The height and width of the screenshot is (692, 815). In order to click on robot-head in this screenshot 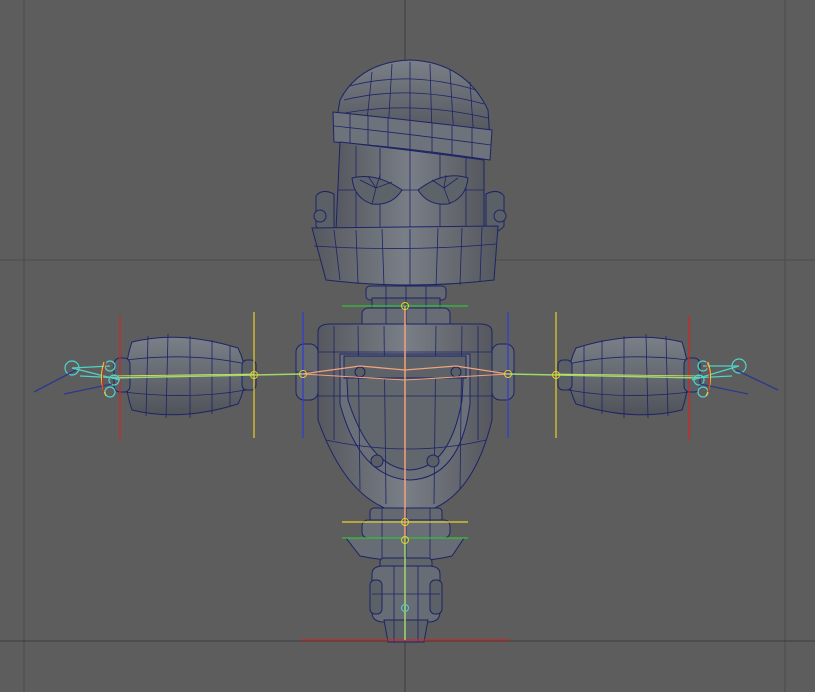, I will do `click(409, 173)`.